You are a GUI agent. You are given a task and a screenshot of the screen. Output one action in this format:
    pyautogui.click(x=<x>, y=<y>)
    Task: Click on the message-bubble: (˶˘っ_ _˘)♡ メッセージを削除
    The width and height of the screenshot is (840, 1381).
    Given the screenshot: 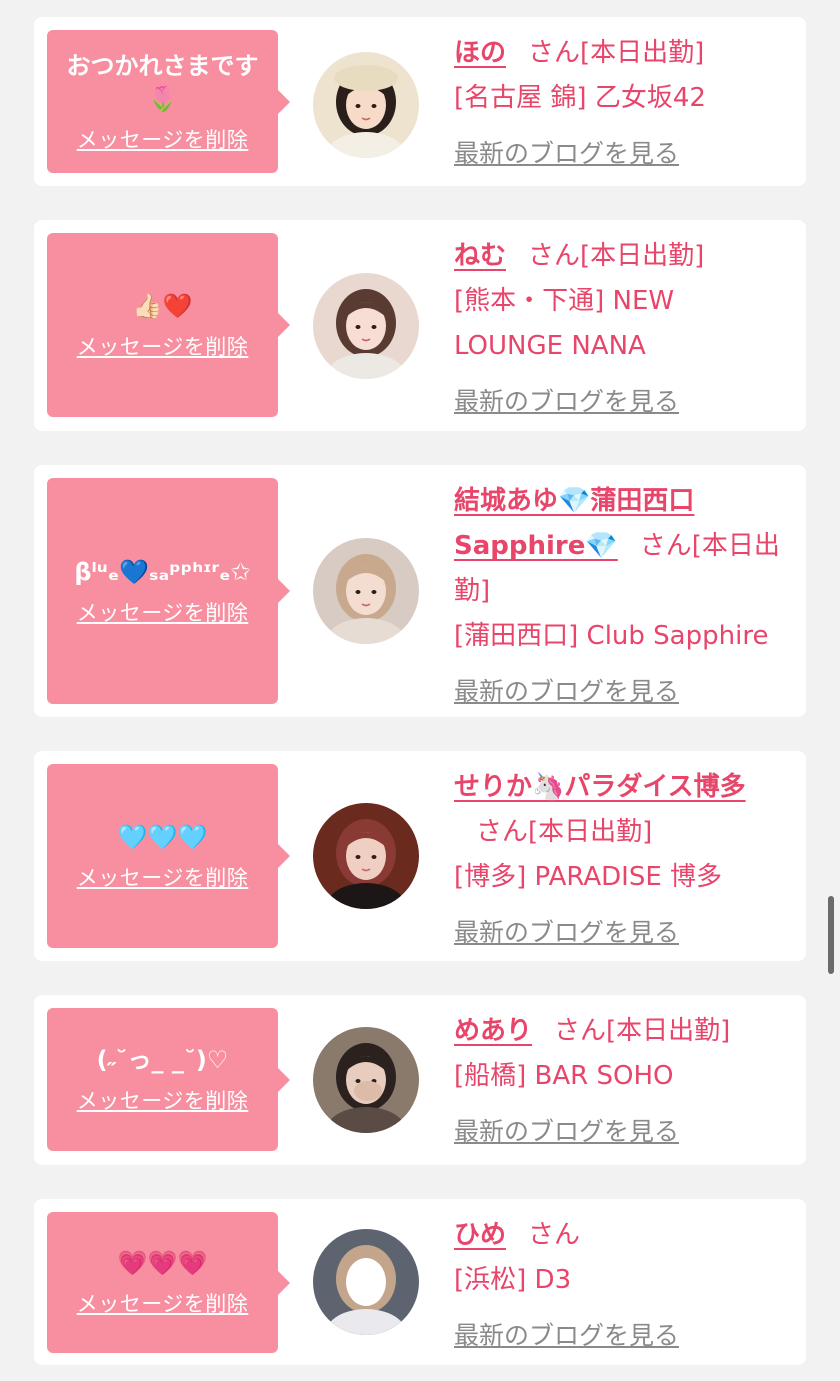 What is the action you would take?
    pyautogui.click(x=168, y=1079)
    